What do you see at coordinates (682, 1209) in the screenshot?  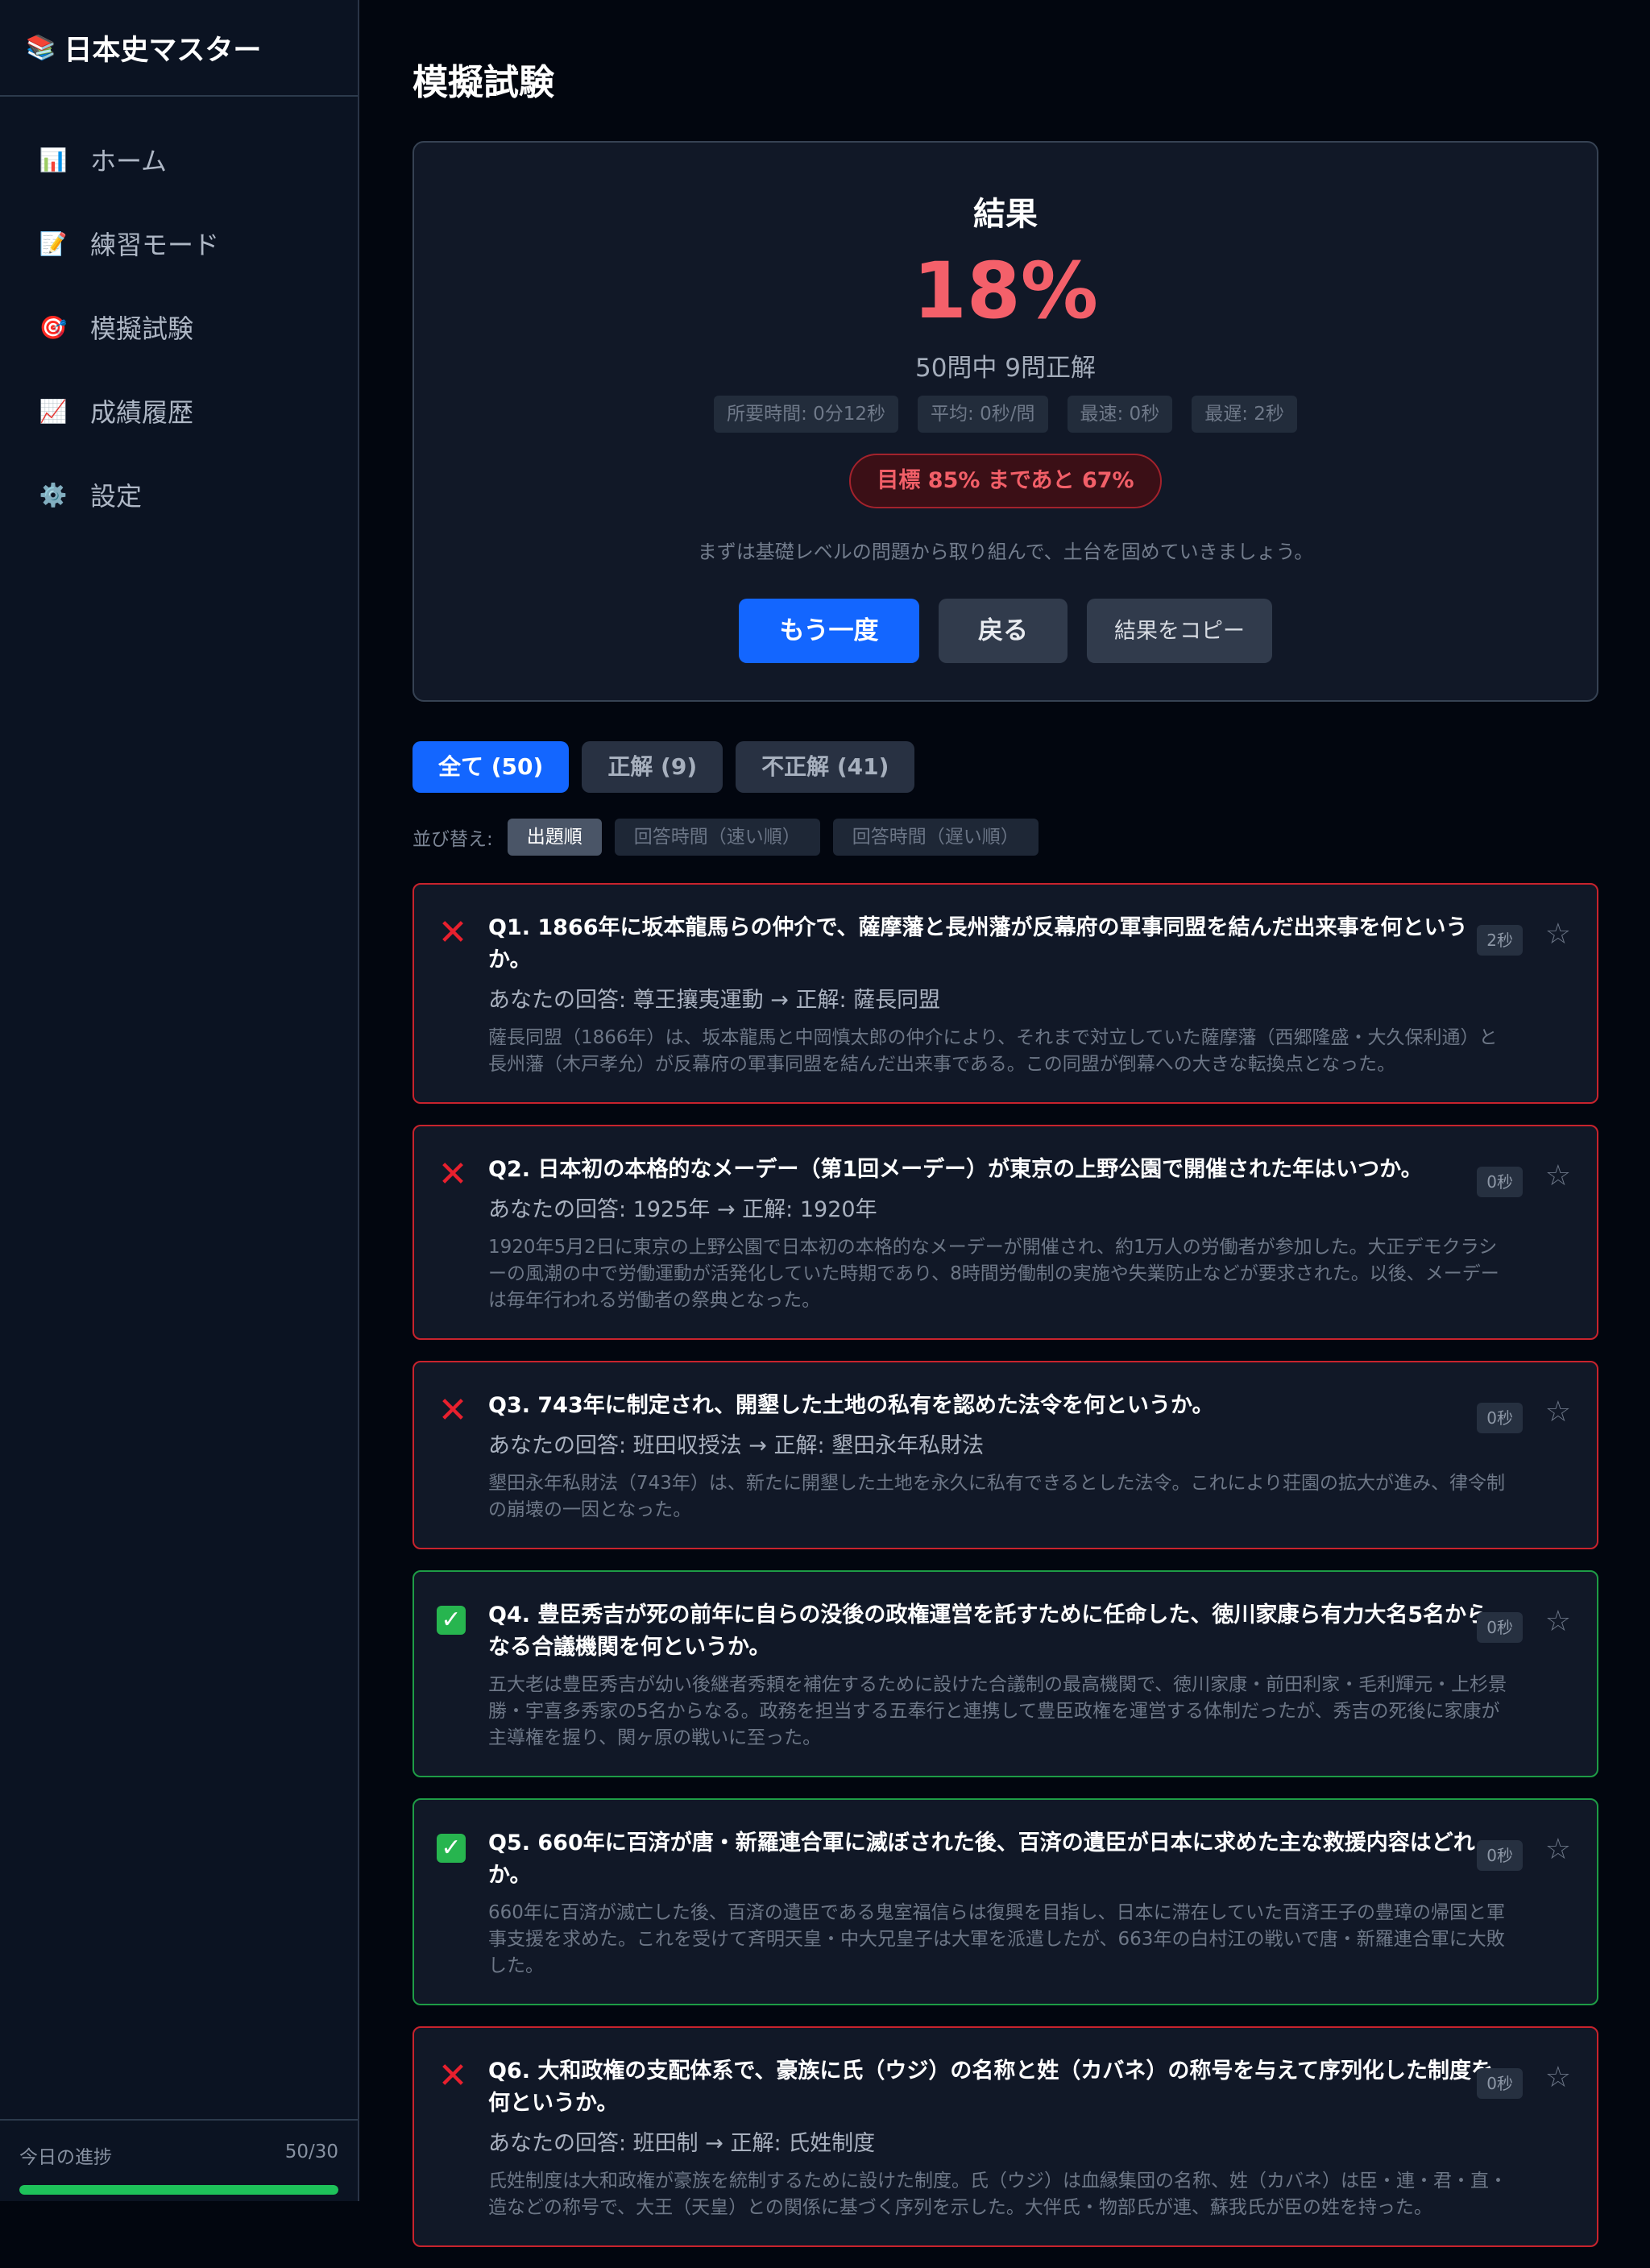 I see `answer-text: あなたの回答: 1925年 → 正解: 1920年` at bounding box center [682, 1209].